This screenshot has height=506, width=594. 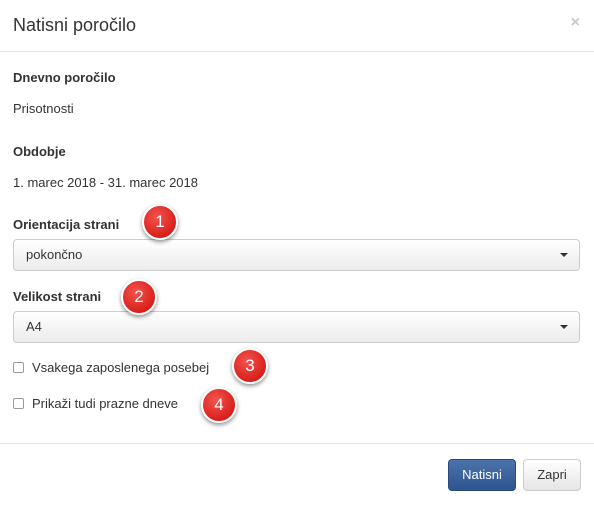 I want to click on annotation-badge-1: 1, so click(x=160, y=222).